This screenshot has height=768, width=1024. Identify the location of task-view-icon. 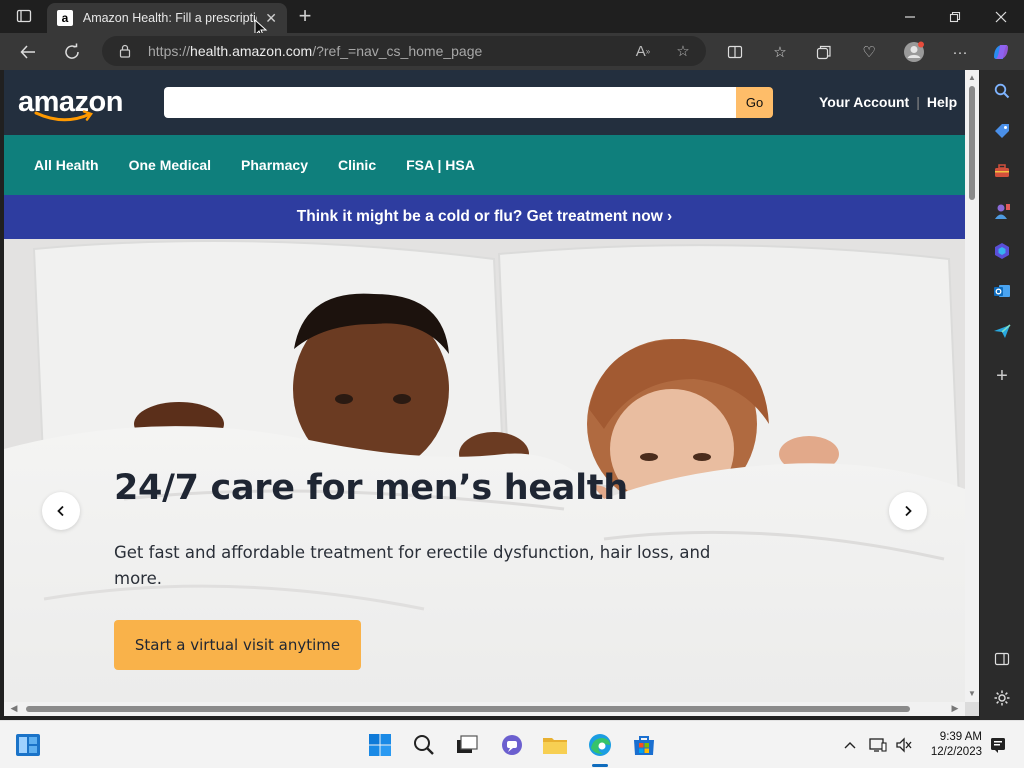
(467, 745).